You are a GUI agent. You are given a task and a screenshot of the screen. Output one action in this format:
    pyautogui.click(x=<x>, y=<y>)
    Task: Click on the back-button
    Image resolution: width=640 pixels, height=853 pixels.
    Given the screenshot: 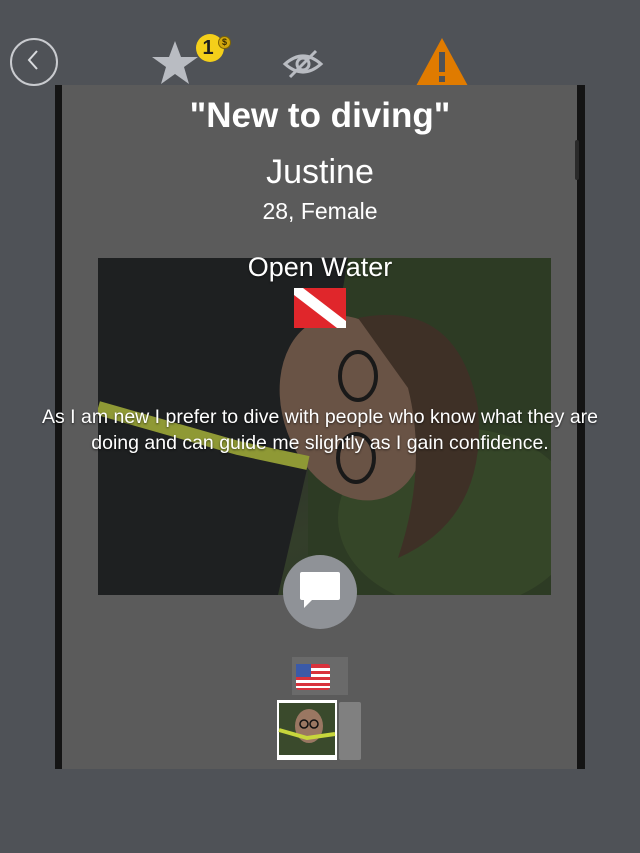 What is the action you would take?
    pyautogui.click(x=34, y=62)
    